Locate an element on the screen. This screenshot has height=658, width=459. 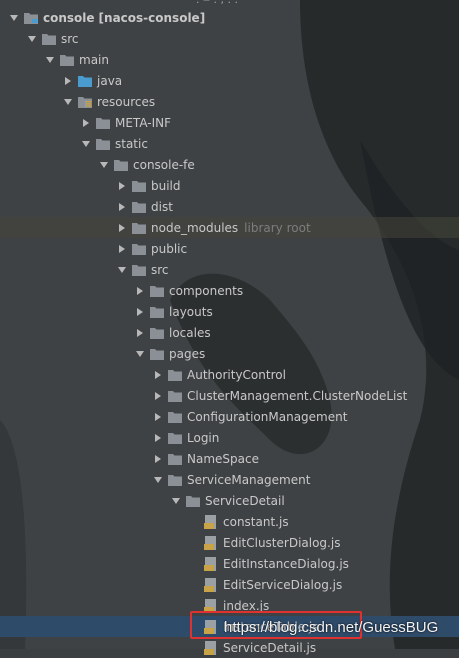
watermark: https://blog.csdn.net/GuessBUG is located at coordinates (331, 627).